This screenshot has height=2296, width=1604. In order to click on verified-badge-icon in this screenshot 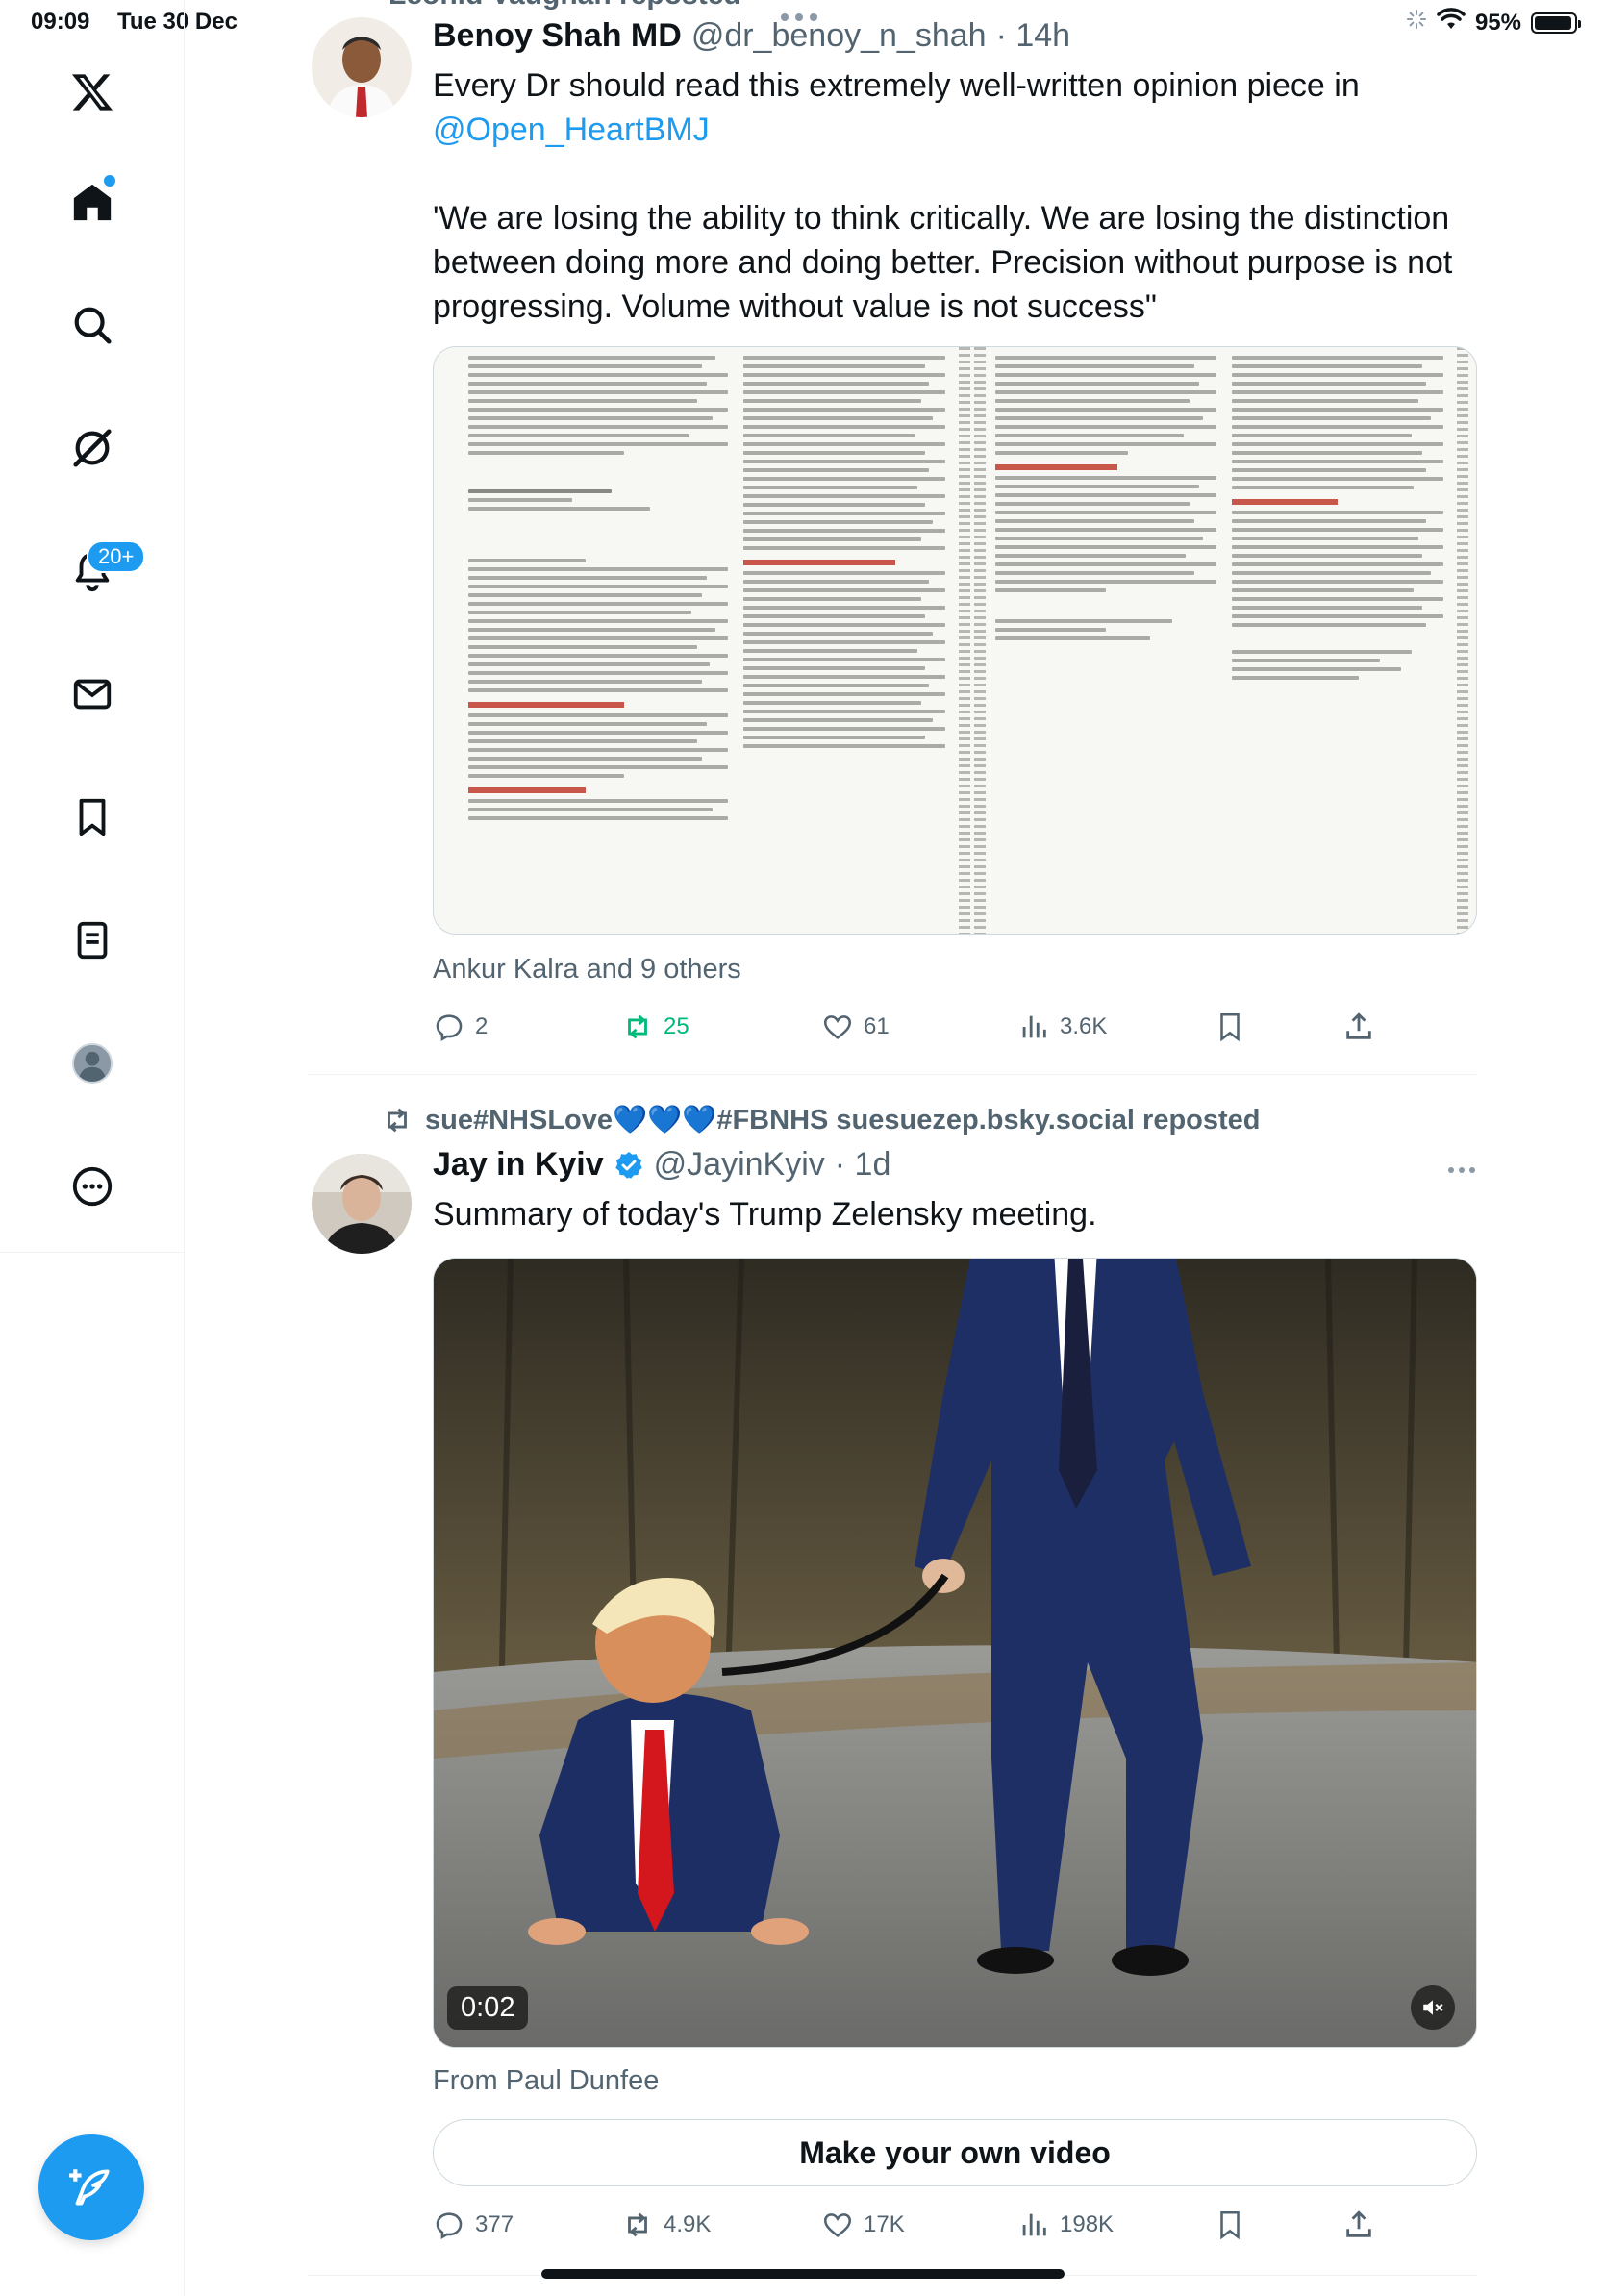, I will do `click(628, 1165)`.